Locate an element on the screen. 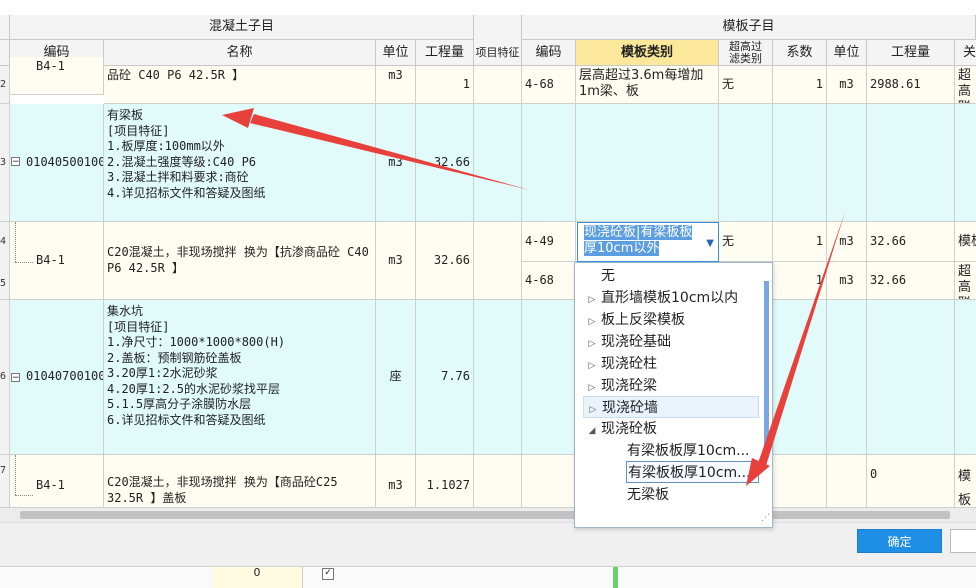  col-formwork-unit-header: 单位 is located at coordinates (847, 53).